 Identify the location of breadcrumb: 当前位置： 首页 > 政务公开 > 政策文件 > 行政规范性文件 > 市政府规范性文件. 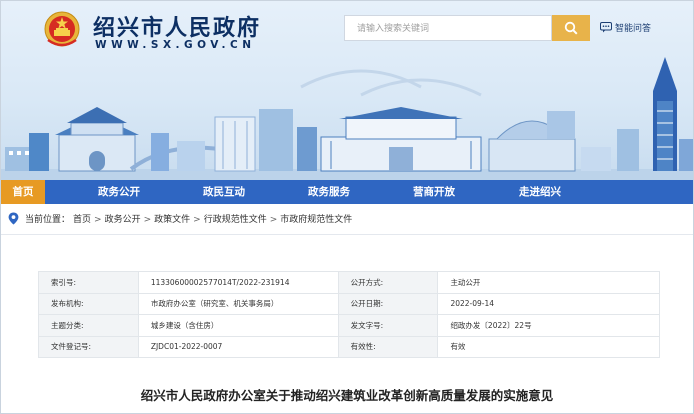
(347, 219).